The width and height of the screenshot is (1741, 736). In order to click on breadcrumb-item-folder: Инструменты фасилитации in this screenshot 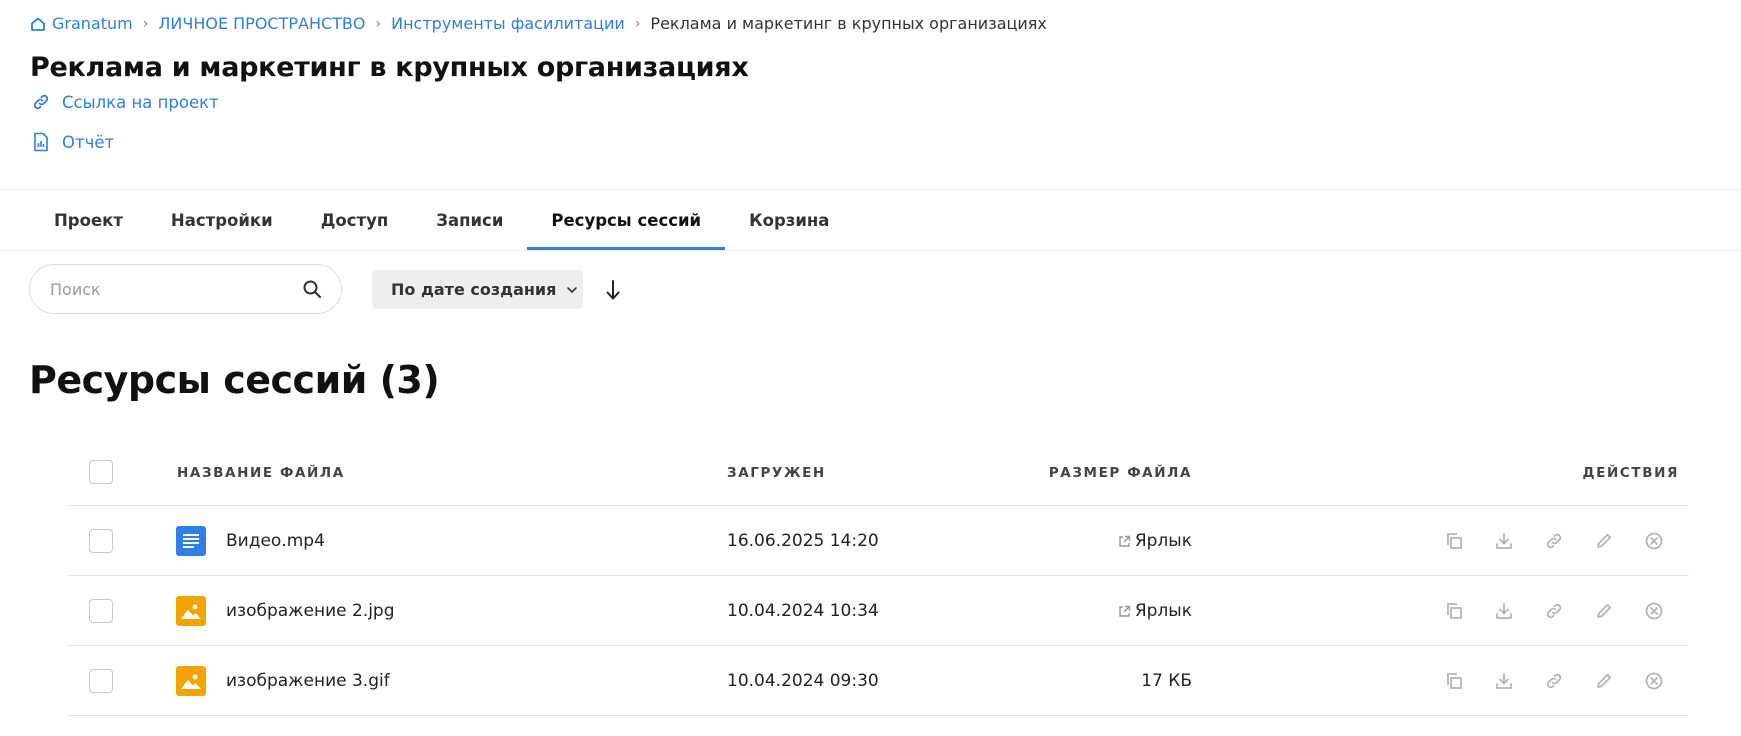, I will do `click(508, 23)`.